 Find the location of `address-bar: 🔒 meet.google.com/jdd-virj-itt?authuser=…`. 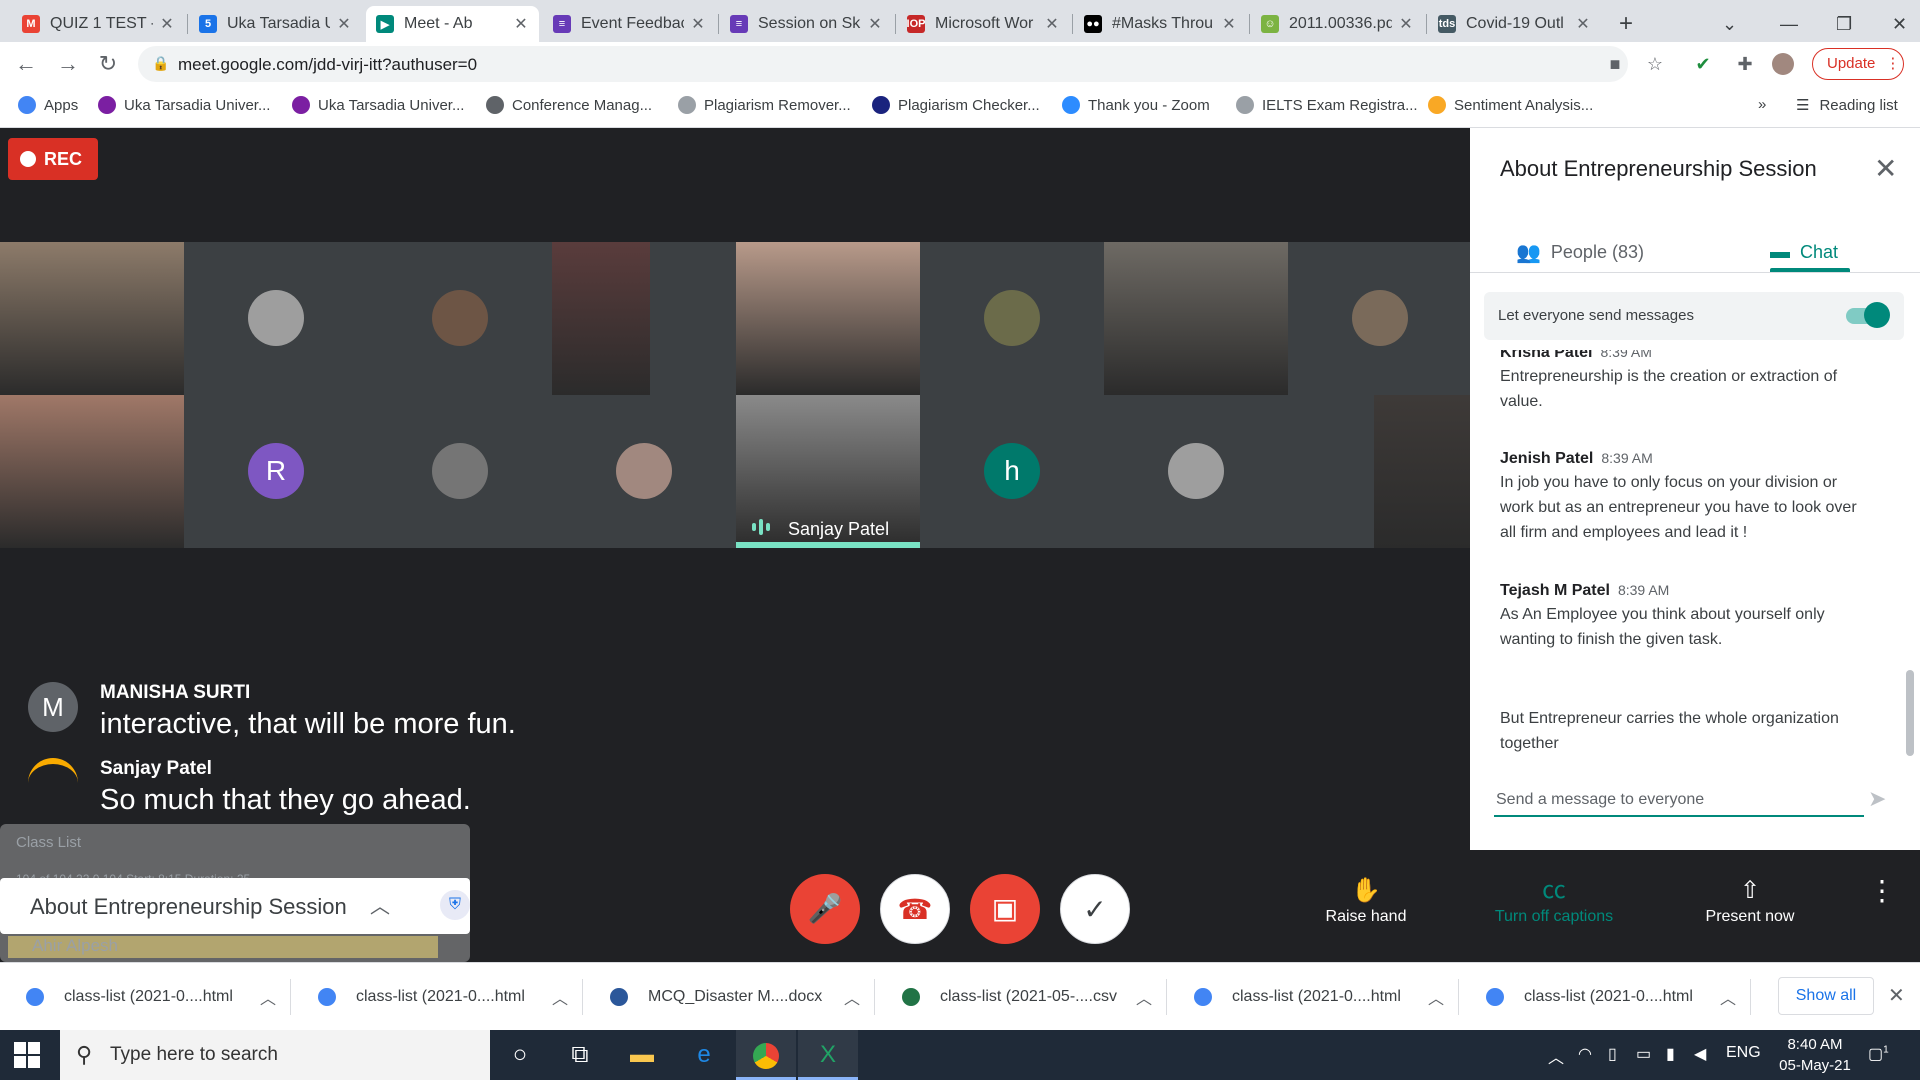

address-bar: 🔒 meet.google.com/jdd-virj-itt?authuser=… is located at coordinates (883, 64).